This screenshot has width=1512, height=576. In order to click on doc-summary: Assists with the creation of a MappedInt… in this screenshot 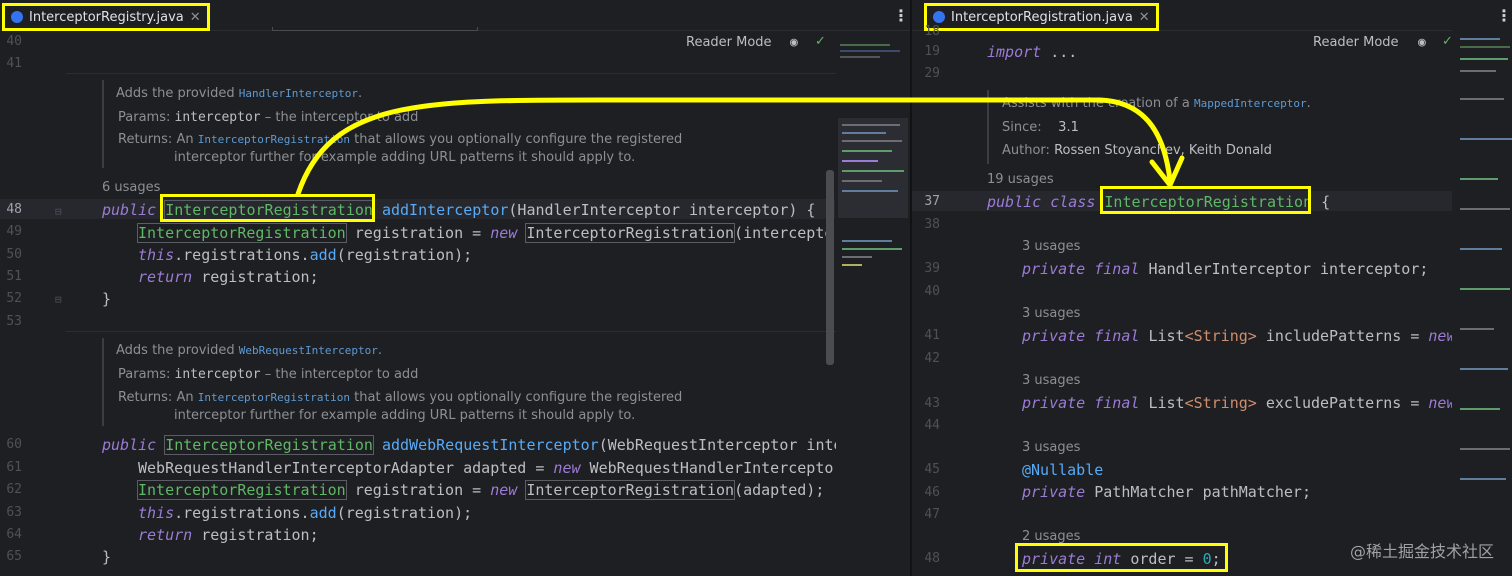, I will do `click(1156, 103)`.